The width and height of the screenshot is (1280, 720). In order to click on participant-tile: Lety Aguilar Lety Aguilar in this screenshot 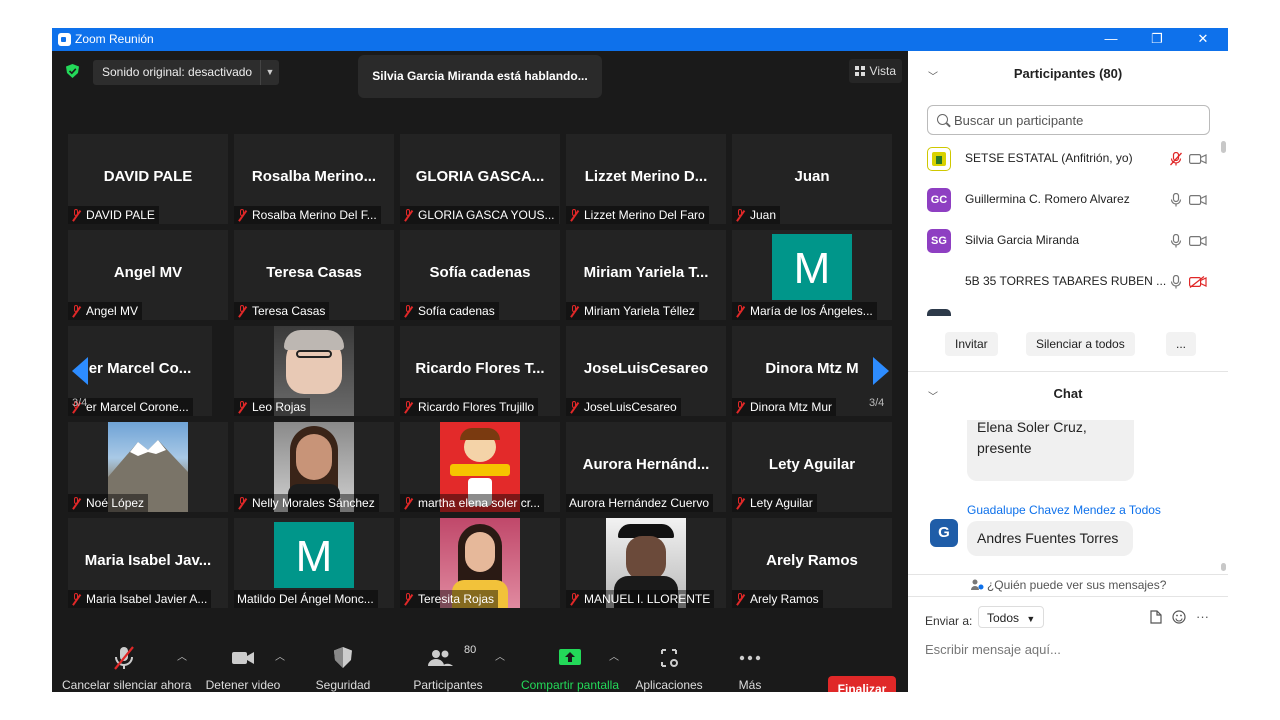, I will do `click(812, 467)`.